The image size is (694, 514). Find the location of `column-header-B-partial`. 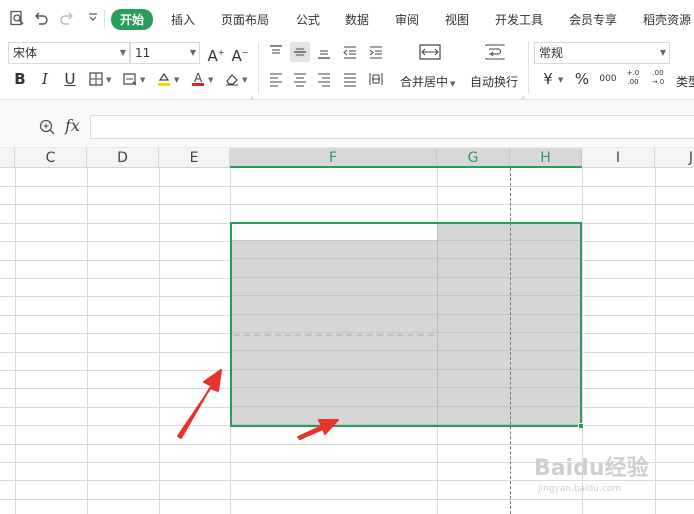

column-header-B-partial is located at coordinates (7, 158).